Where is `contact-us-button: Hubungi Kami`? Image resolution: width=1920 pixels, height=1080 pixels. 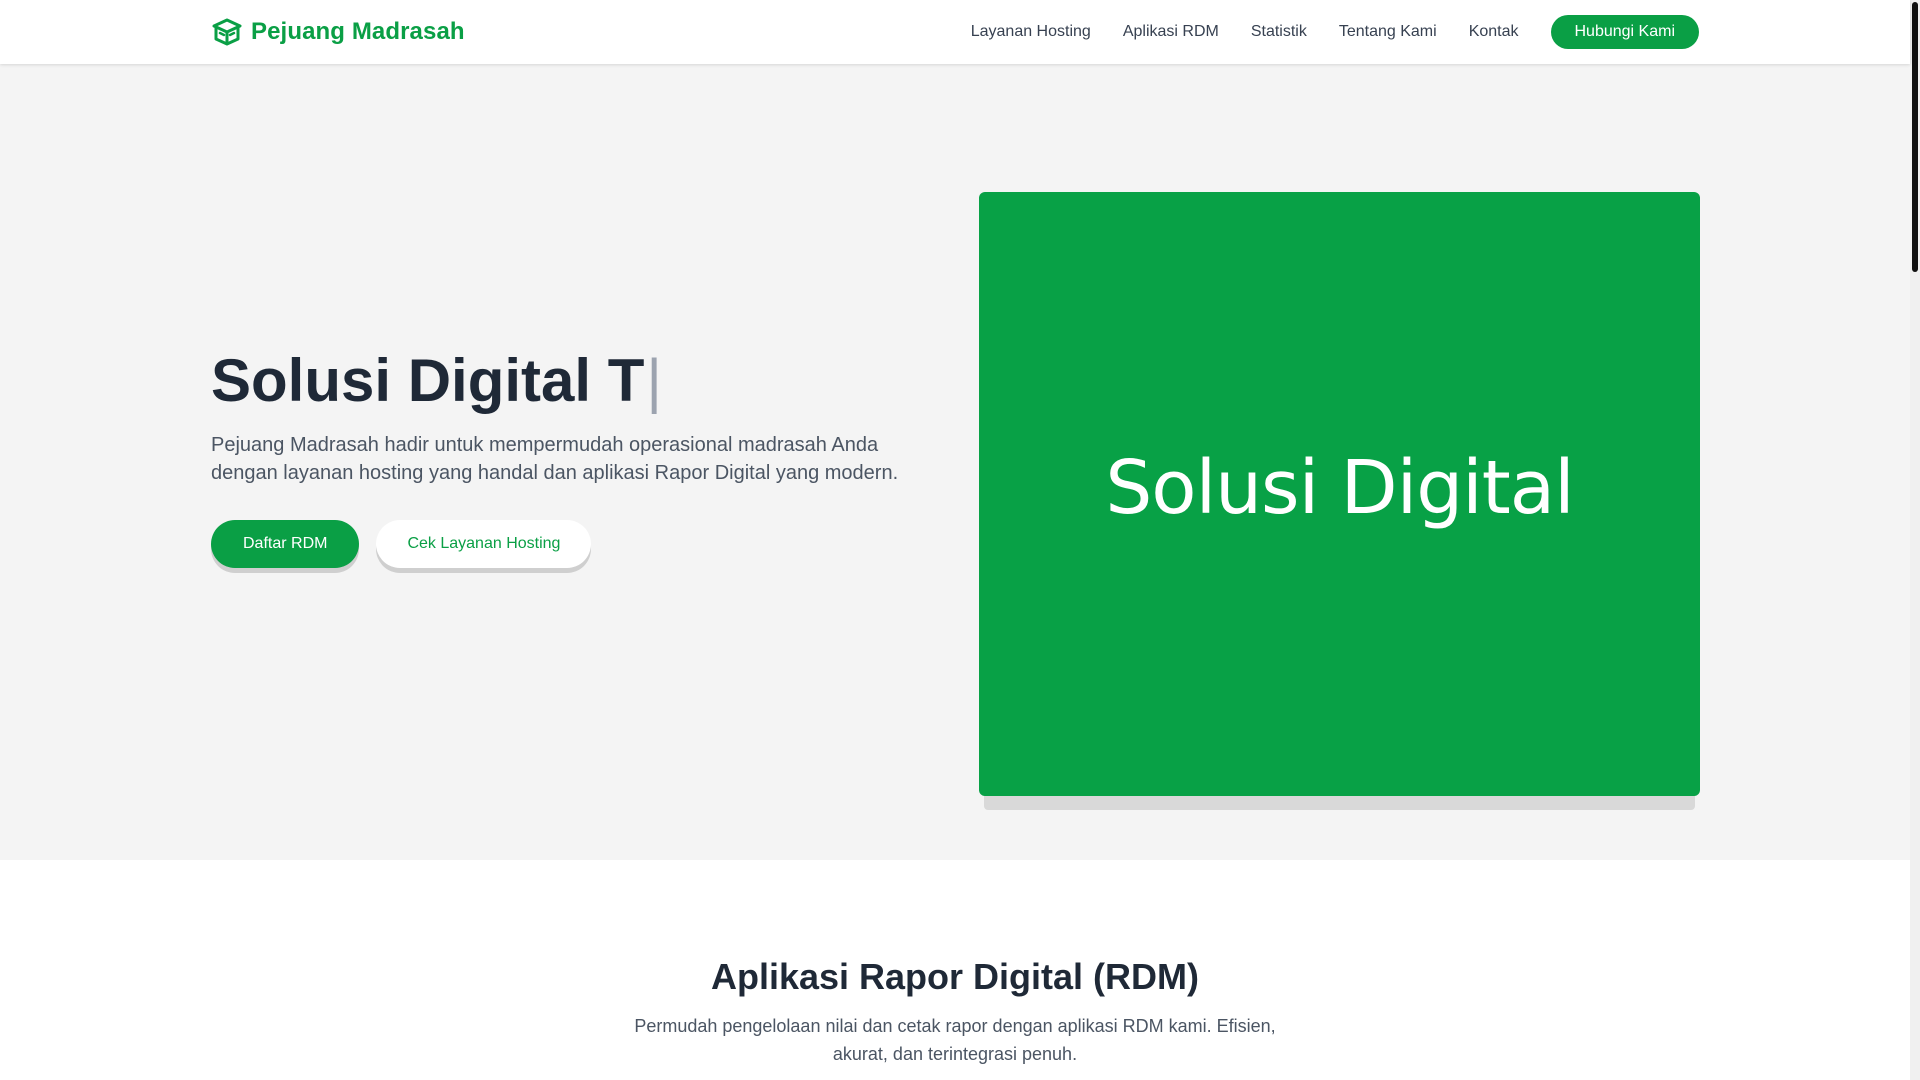 contact-us-button: Hubungi Kami is located at coordinates (1624, 32).